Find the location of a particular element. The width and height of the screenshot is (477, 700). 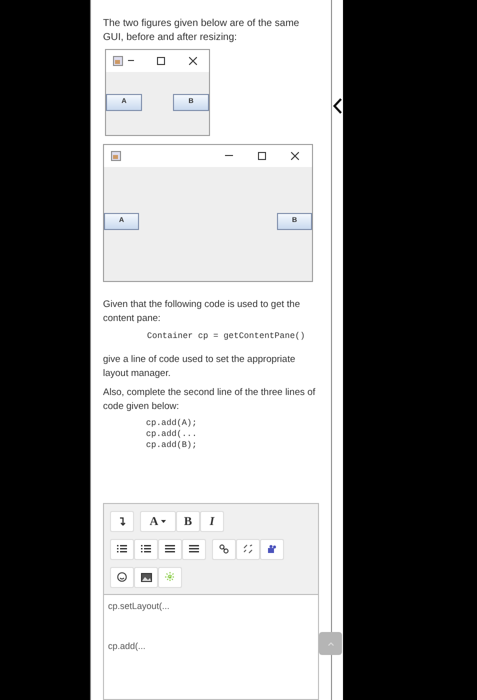

link-button is located at coordinates (224, 549).